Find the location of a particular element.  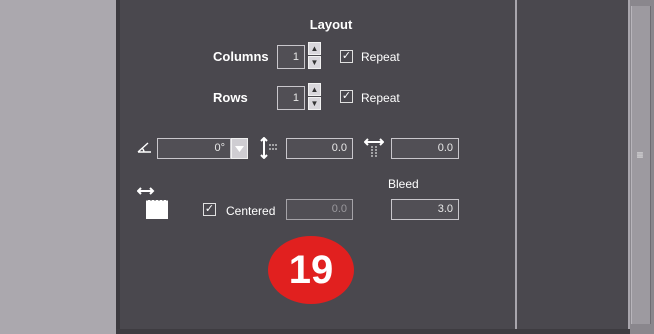

vertical-spacing-icon is located at coordinates (269, 148).